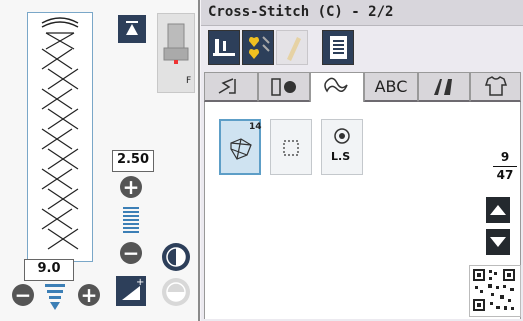 The width and height of the screenshot is (523, 321). I want to click on sewing-mode-button, so click(224, 47).